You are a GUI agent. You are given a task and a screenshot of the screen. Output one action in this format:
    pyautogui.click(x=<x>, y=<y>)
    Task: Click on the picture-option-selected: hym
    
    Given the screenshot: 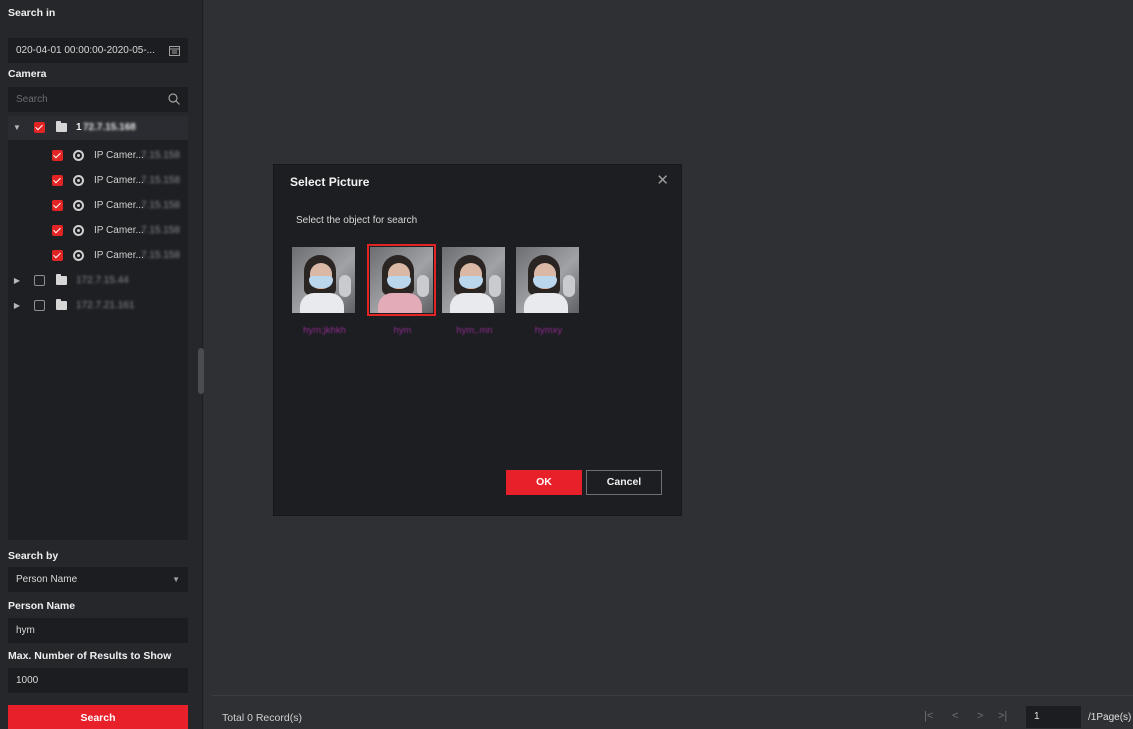 What is the action you would take?
    pyautogui.click(x=401, y=290)
    